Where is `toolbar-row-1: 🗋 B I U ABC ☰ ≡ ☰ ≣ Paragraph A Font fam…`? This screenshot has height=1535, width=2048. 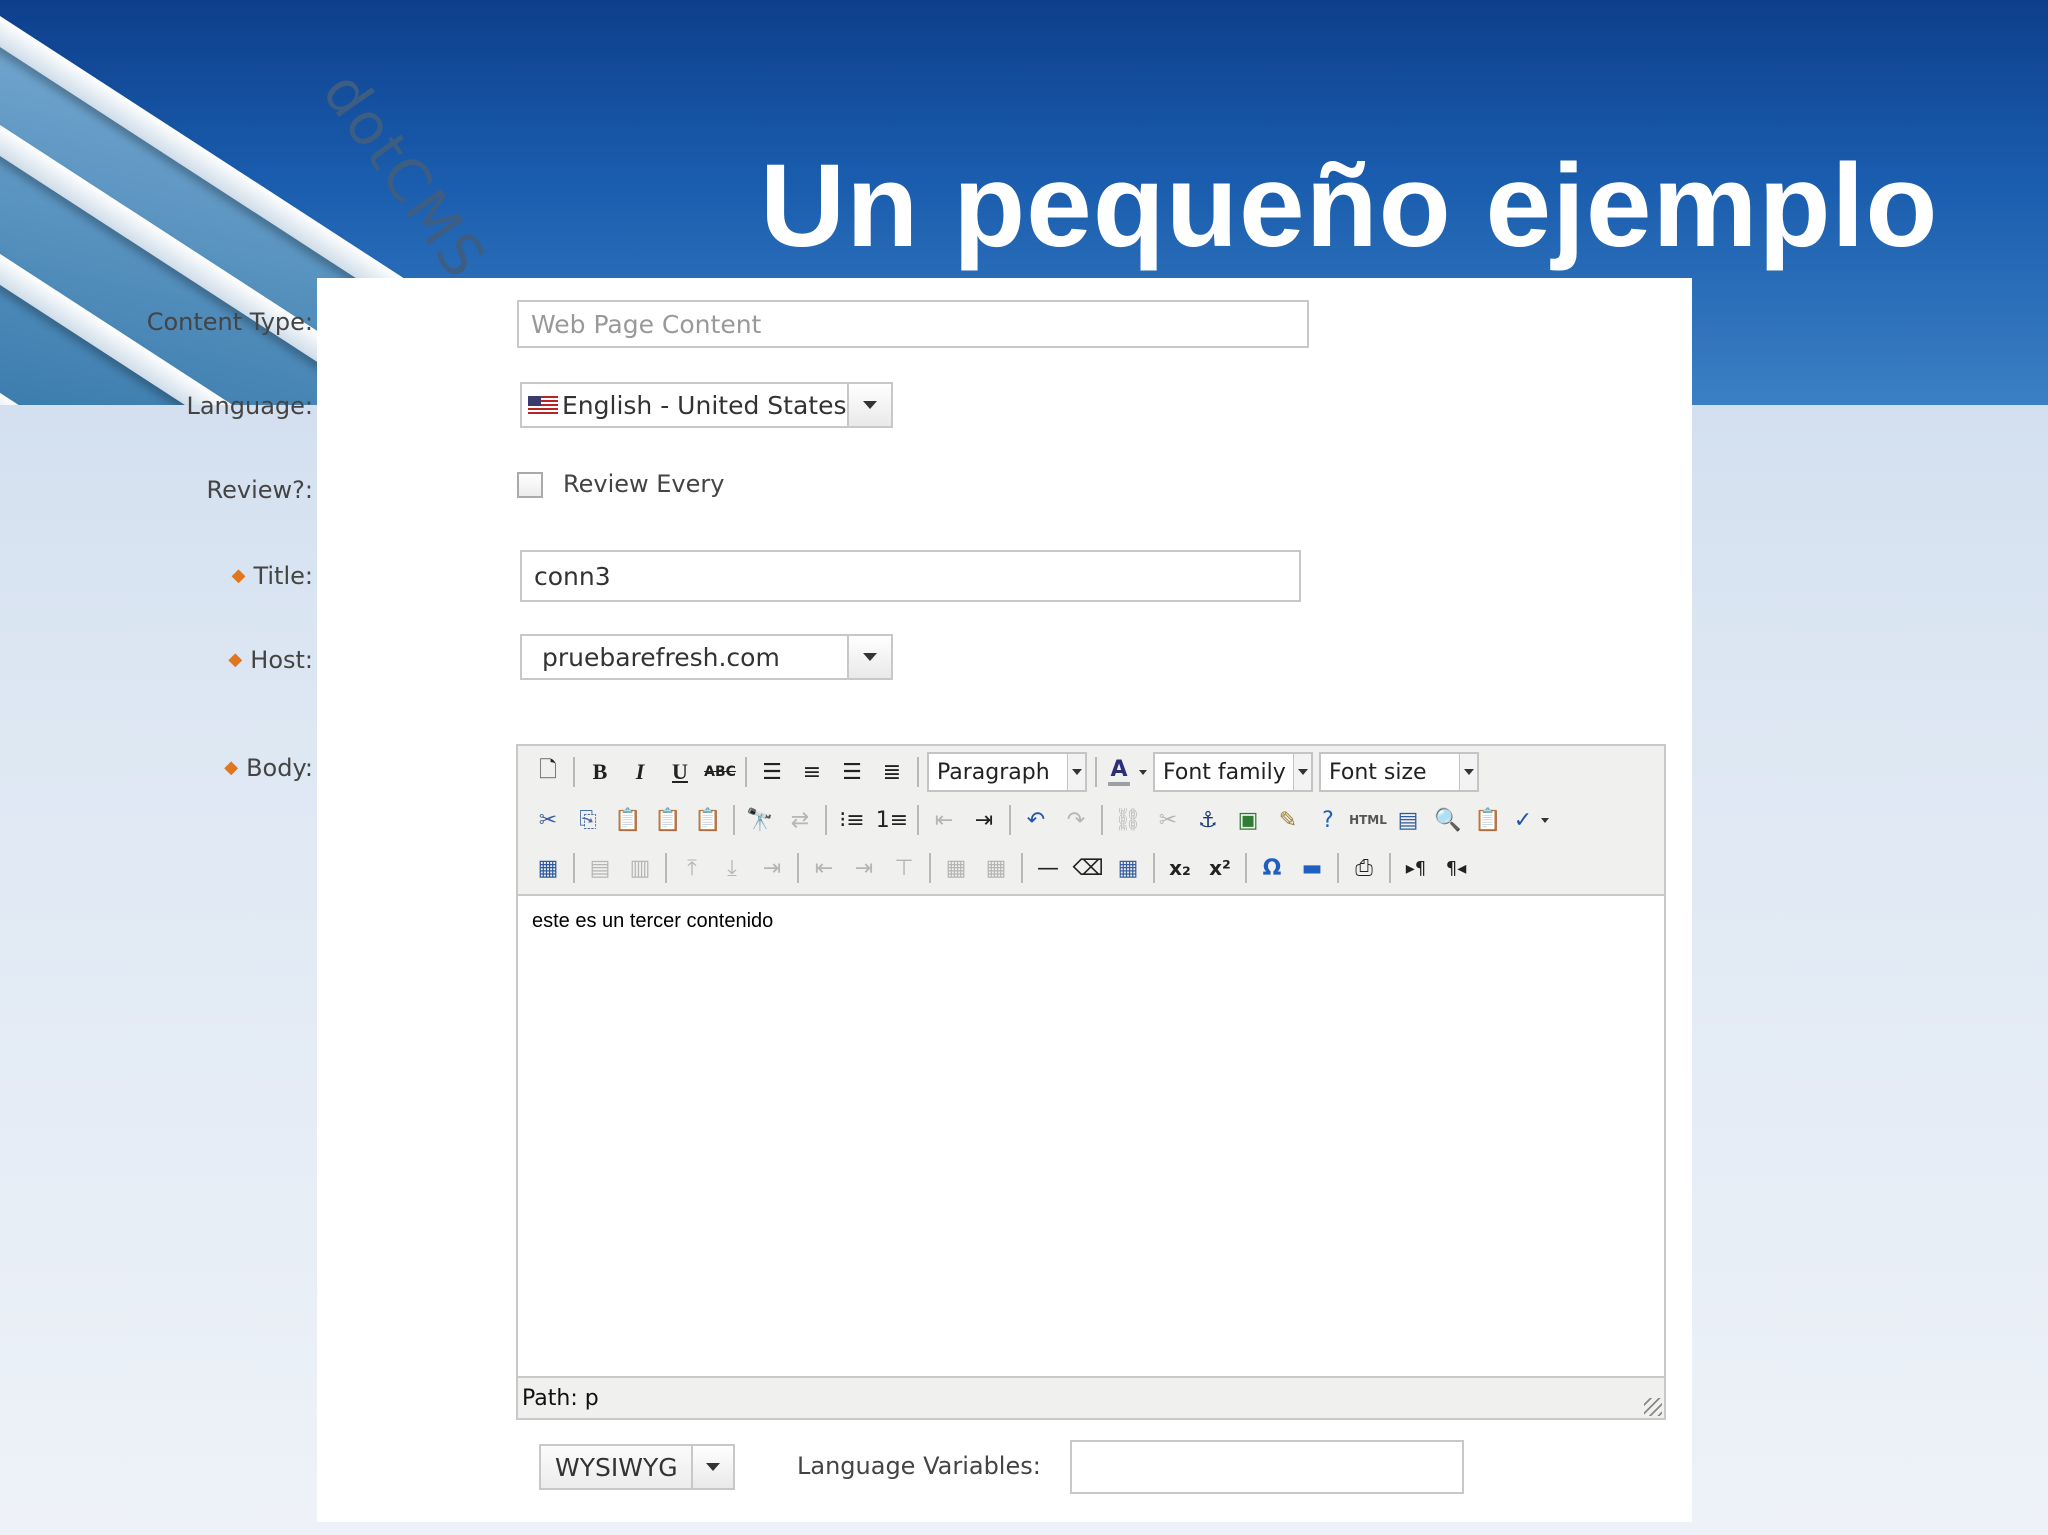
toolbar-row-1: 🗋 B I U ABC ☰ ≡ ☰ ≣ Paragraph A Font fam… is located at coordinates (1005, 772).